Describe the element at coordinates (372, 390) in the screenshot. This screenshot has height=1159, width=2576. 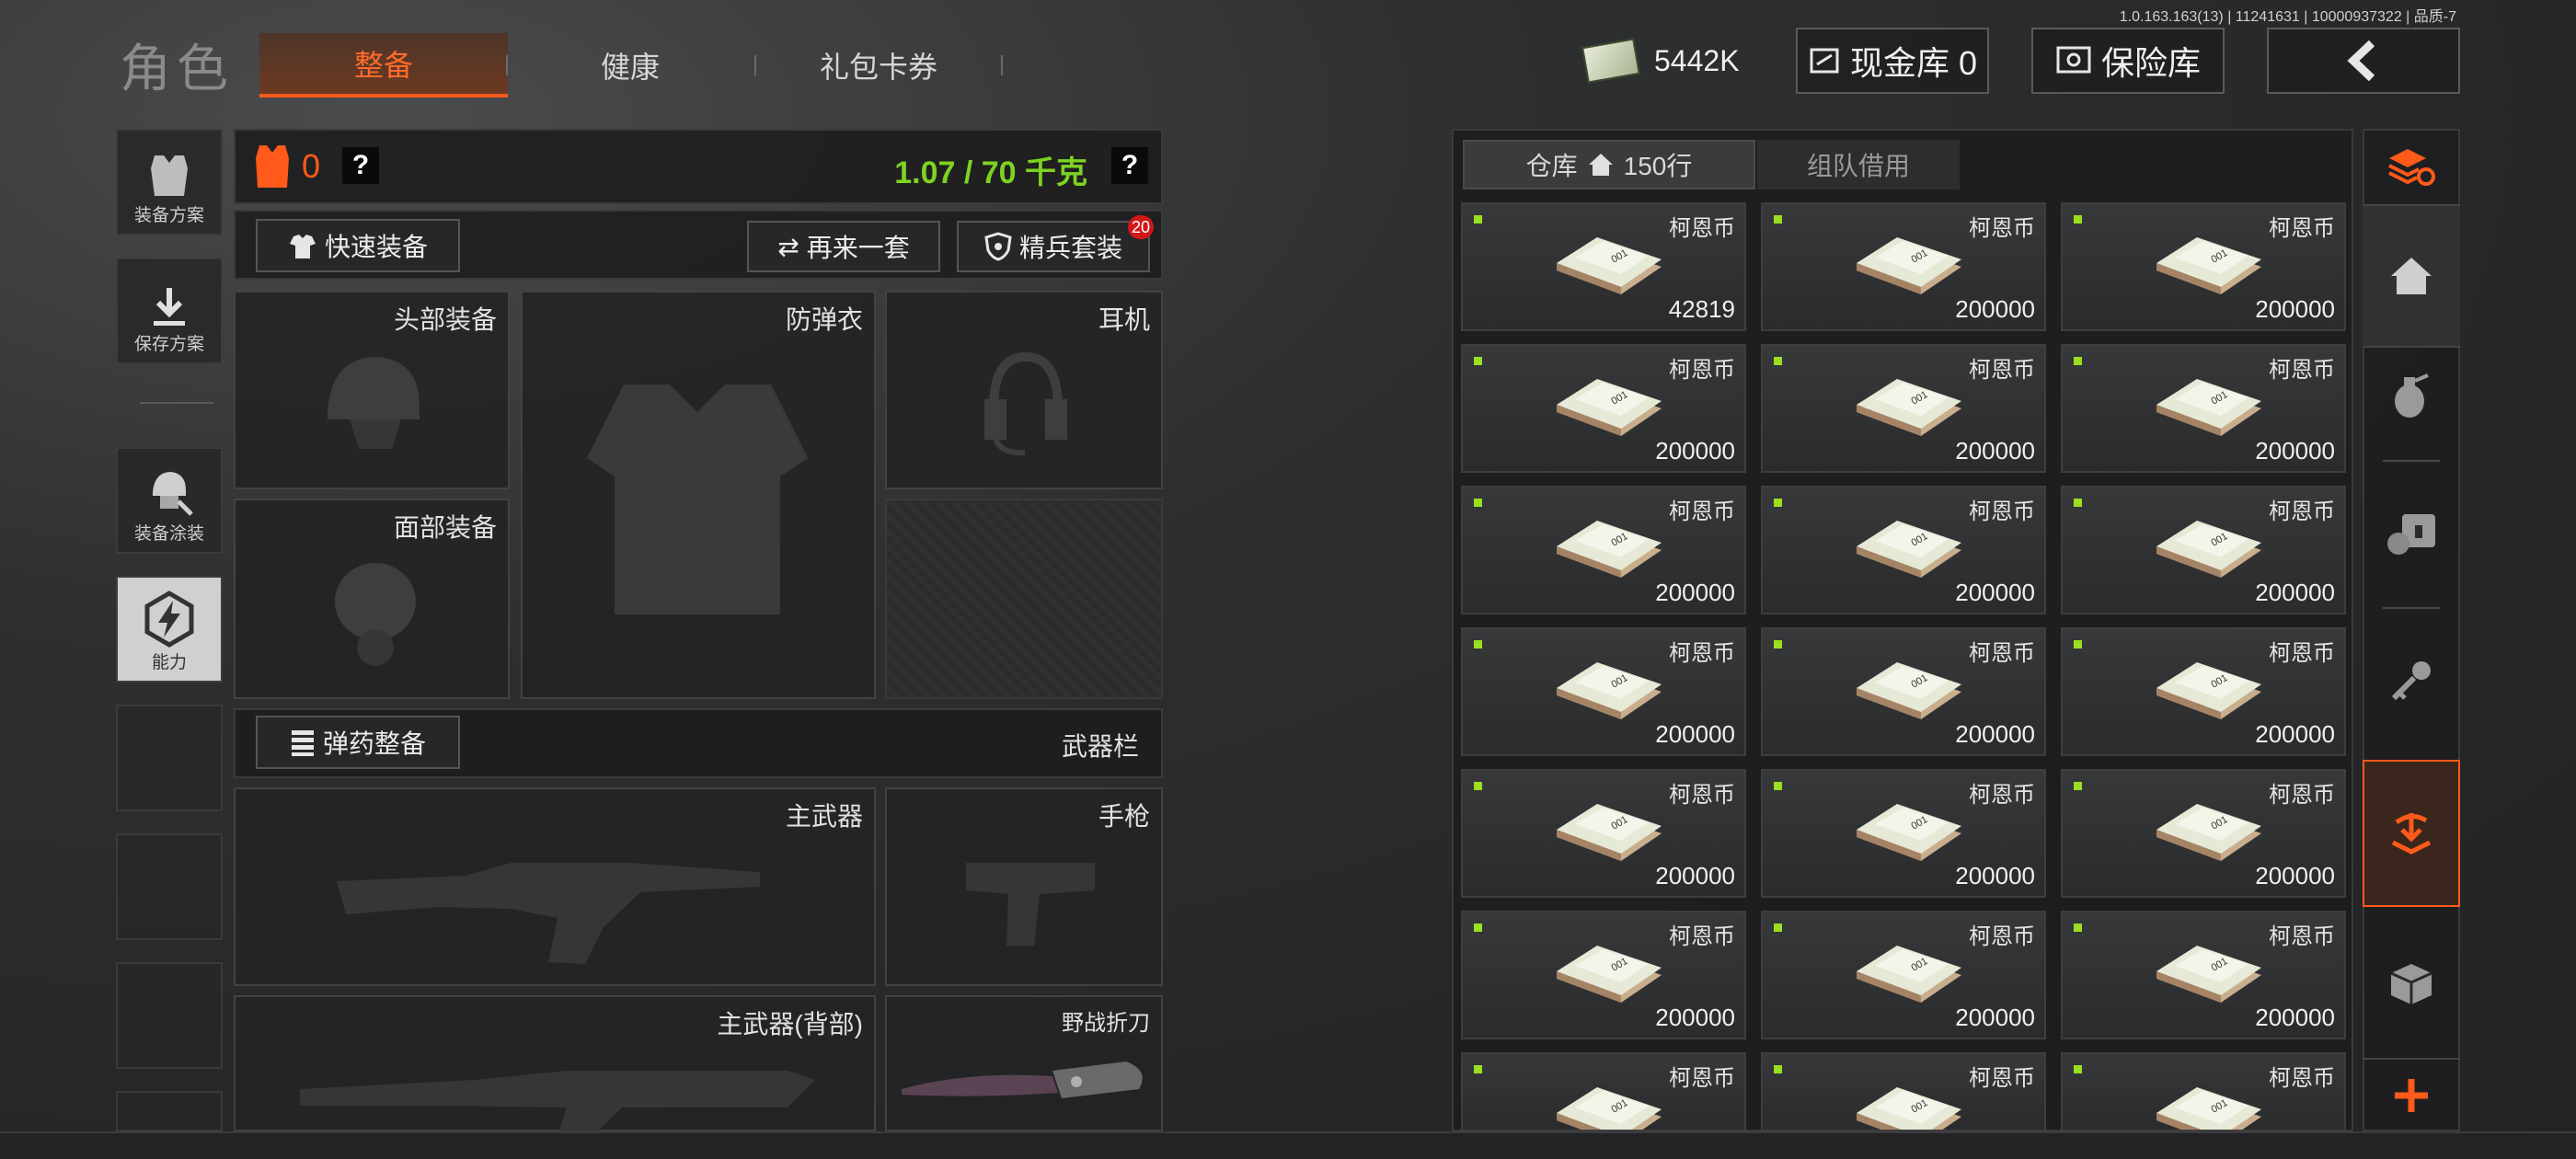
I see `head-slot: 头部装备` at that location.